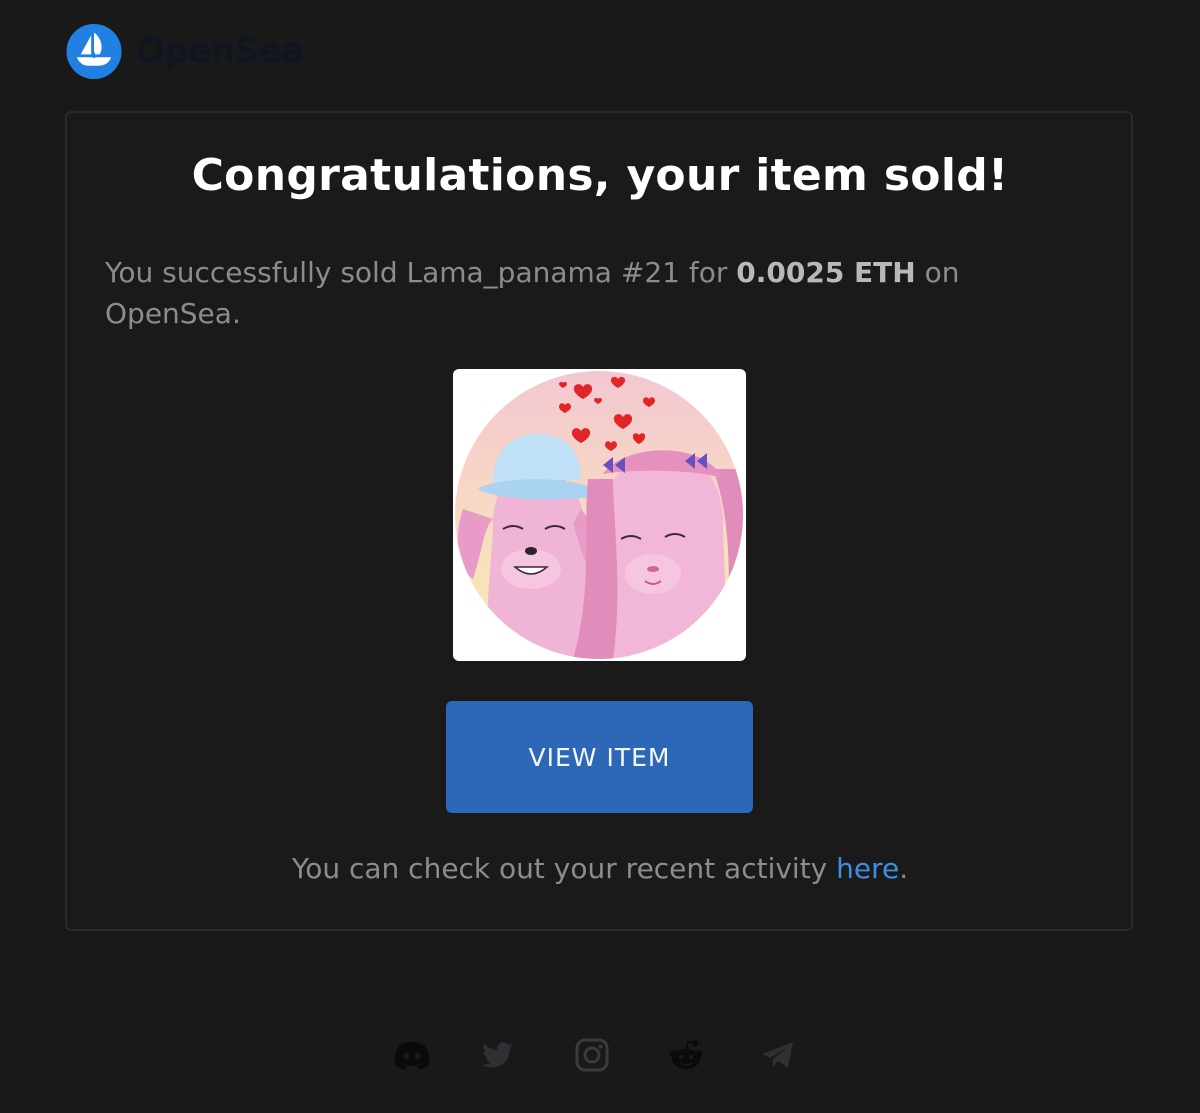 This screenshot has width=1200, height=1113. What do you see at coordinates (904, 868) in the screenshot?
I see `activity-suffix: .` at bounding box center [904, 868].